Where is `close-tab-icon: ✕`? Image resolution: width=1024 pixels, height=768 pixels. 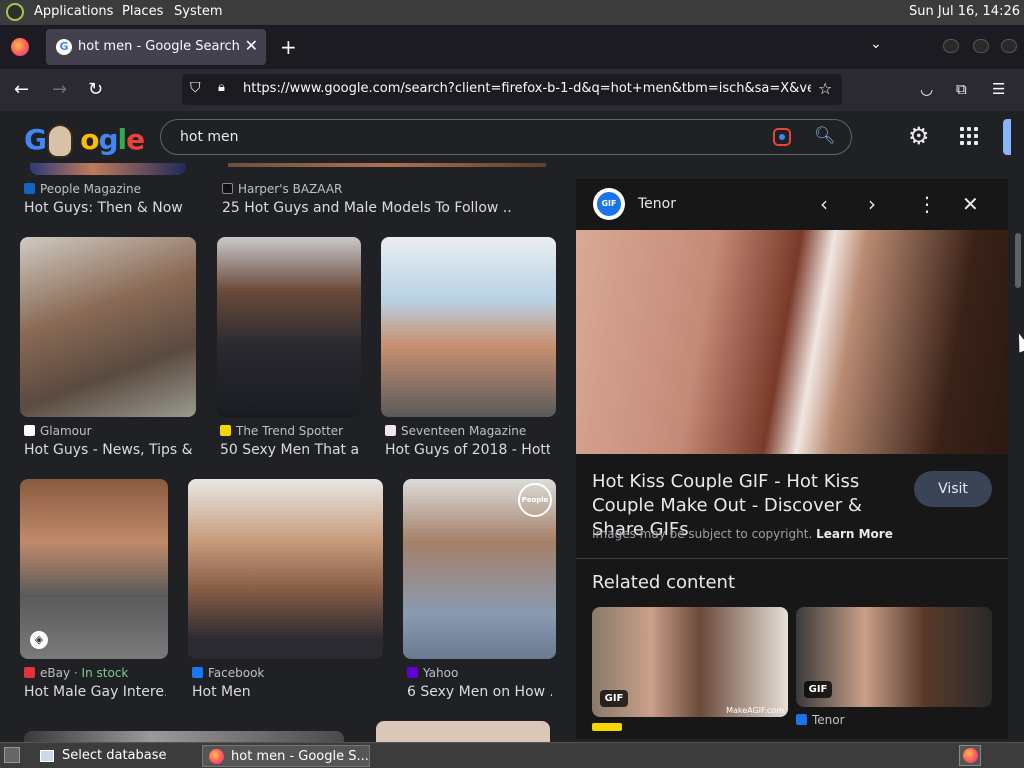
close-tab-icon: ✕ is located at coordinates (251, 45).